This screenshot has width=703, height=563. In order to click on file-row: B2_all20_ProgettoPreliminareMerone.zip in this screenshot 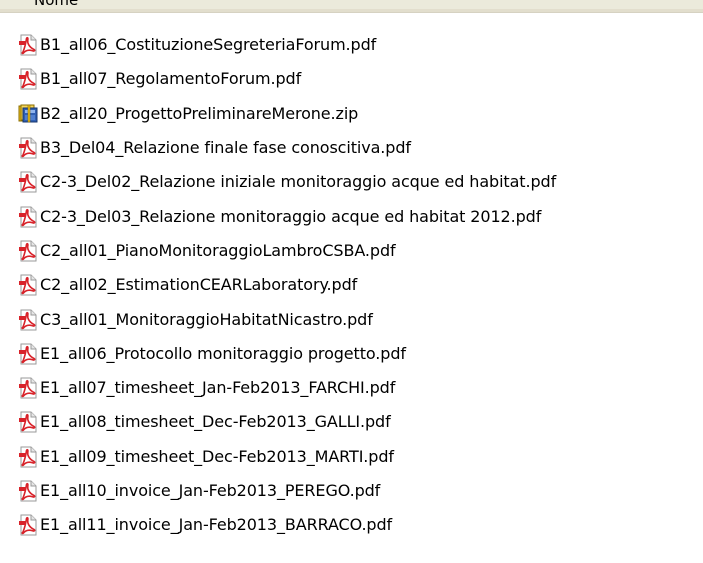, I will do `click(351, 114)`.